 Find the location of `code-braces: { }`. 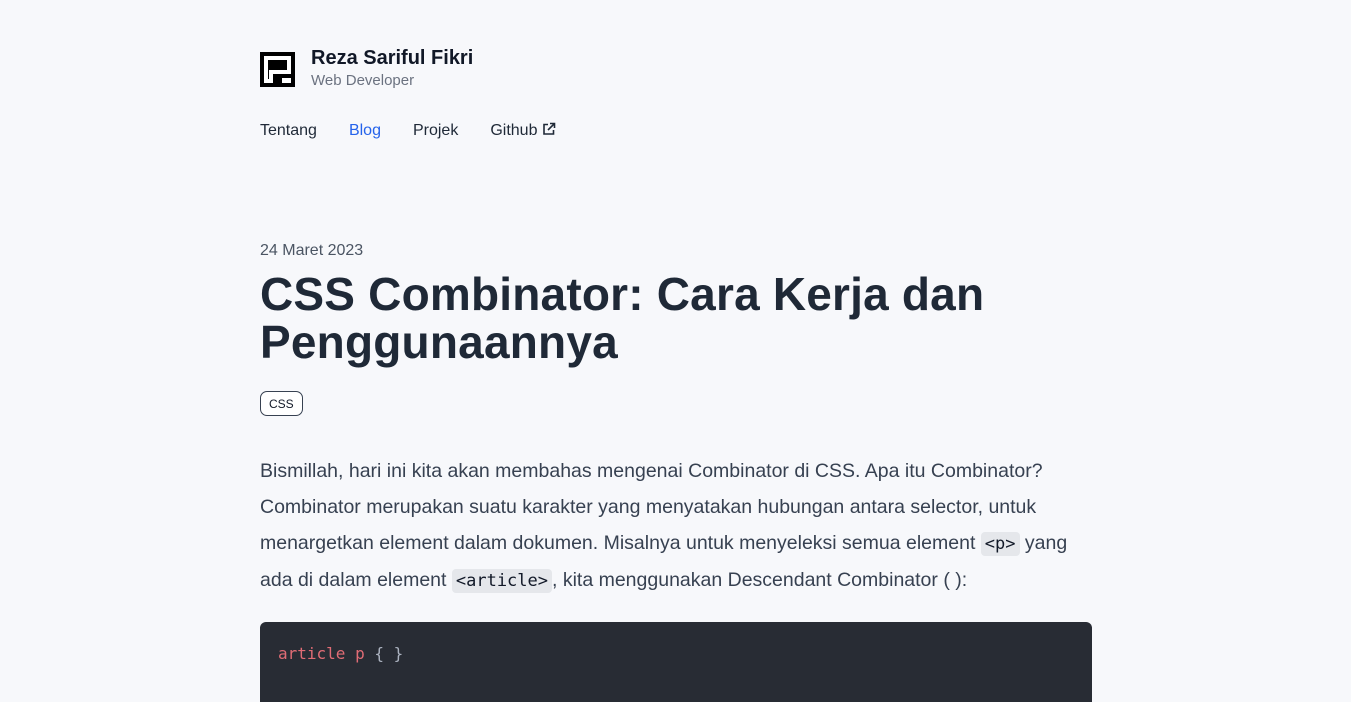

code-braces: { } is located at coordinates (384, 653).